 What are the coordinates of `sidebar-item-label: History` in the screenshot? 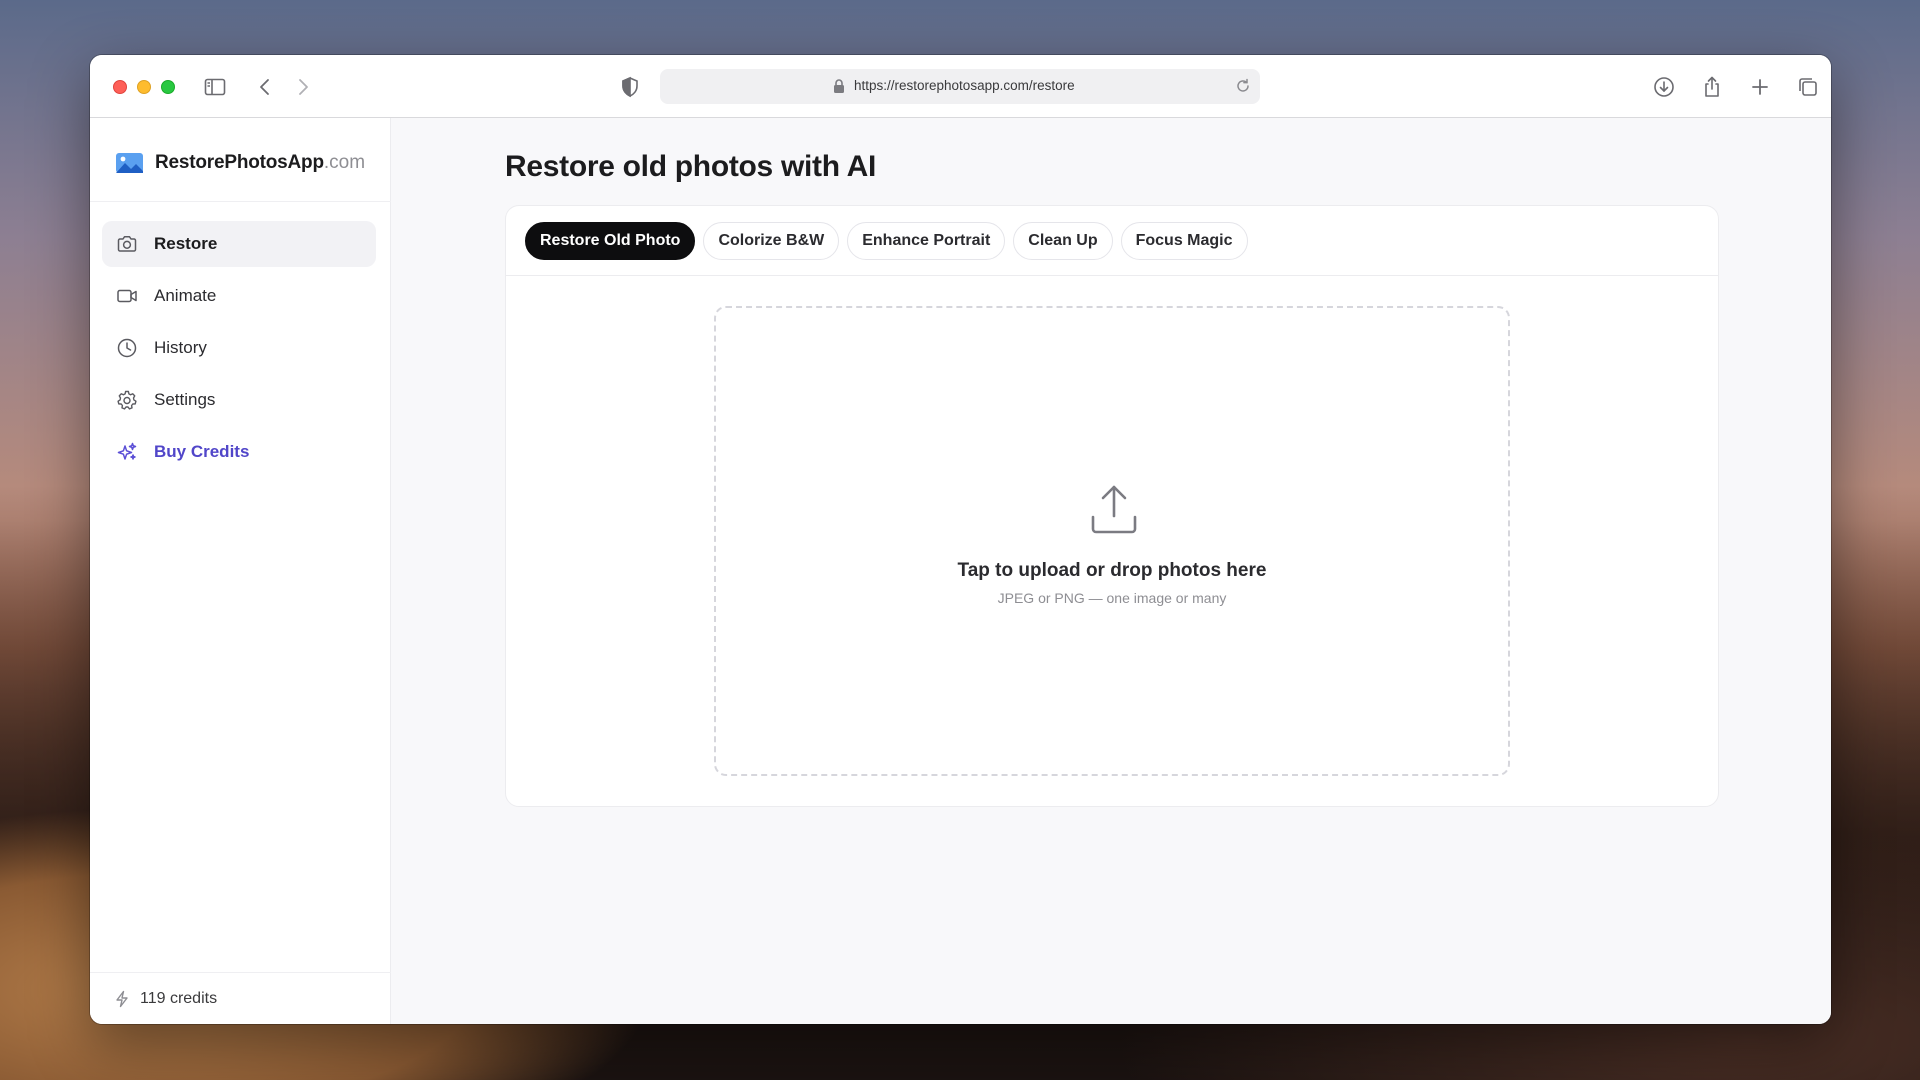 It's located at (180, 347).